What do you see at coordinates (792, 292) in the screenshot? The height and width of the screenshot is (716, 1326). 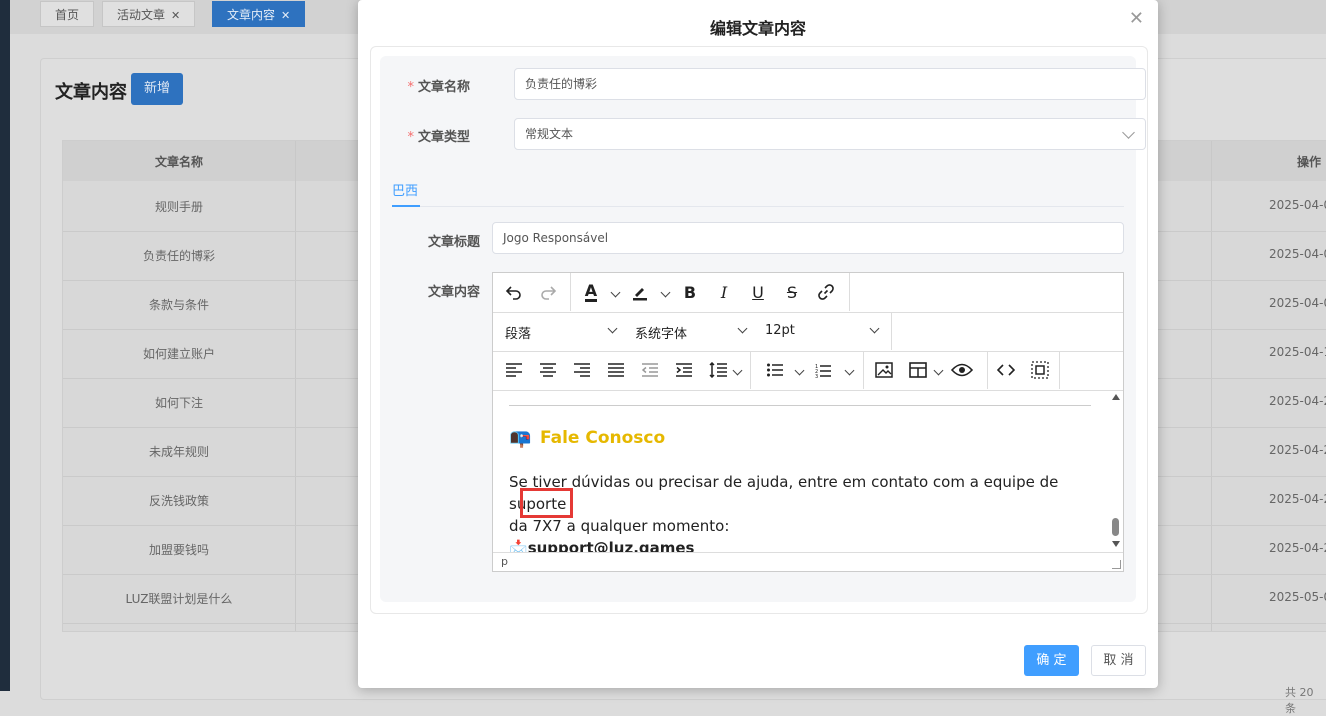 I see `strikethrough-icon: S` at bounding box center [792, 292].